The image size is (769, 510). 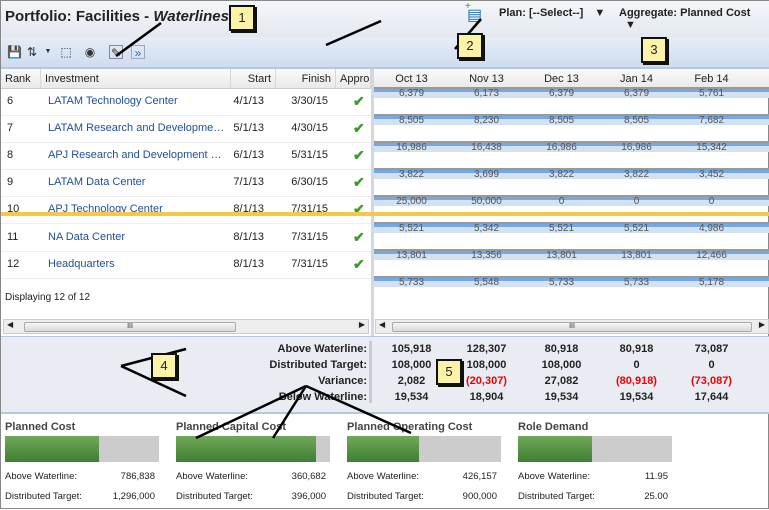 What do you see at coordinates (164, 366) in the screenshot?
I see `callout-4: 4` at bounding box center [164, 366].